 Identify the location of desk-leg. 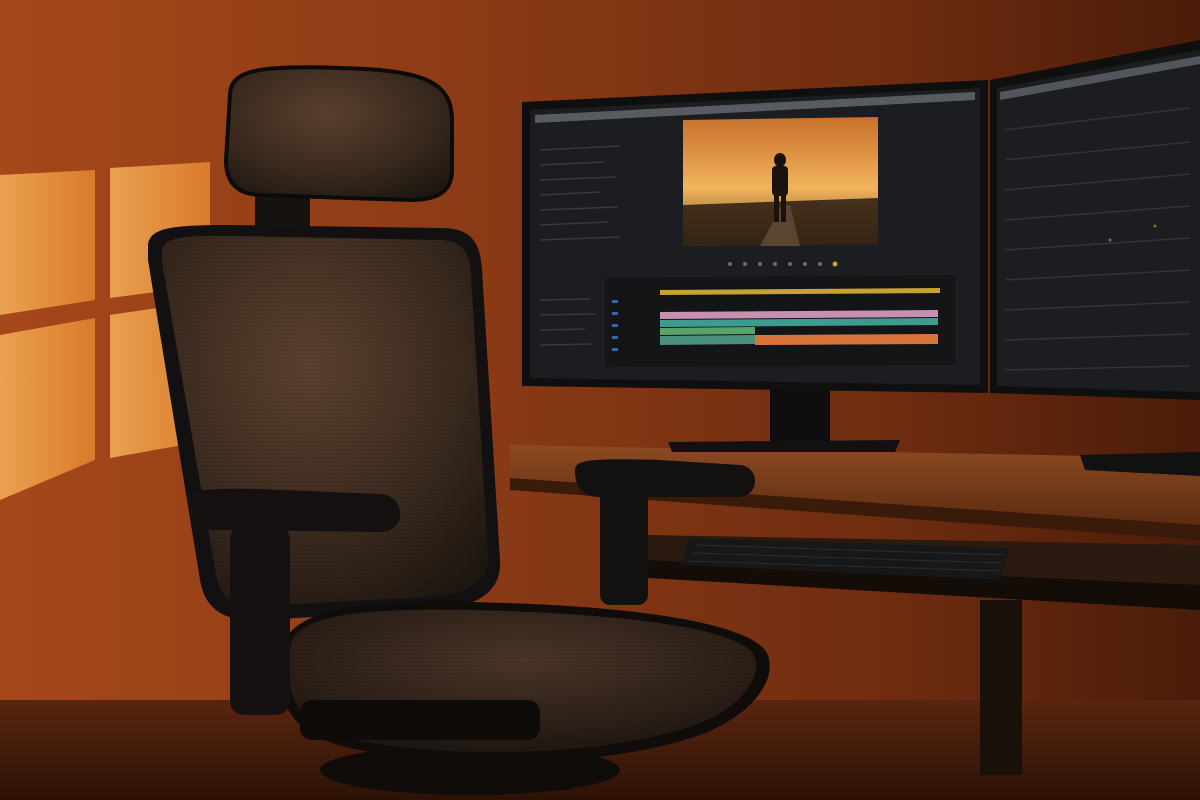
(1001, 687).